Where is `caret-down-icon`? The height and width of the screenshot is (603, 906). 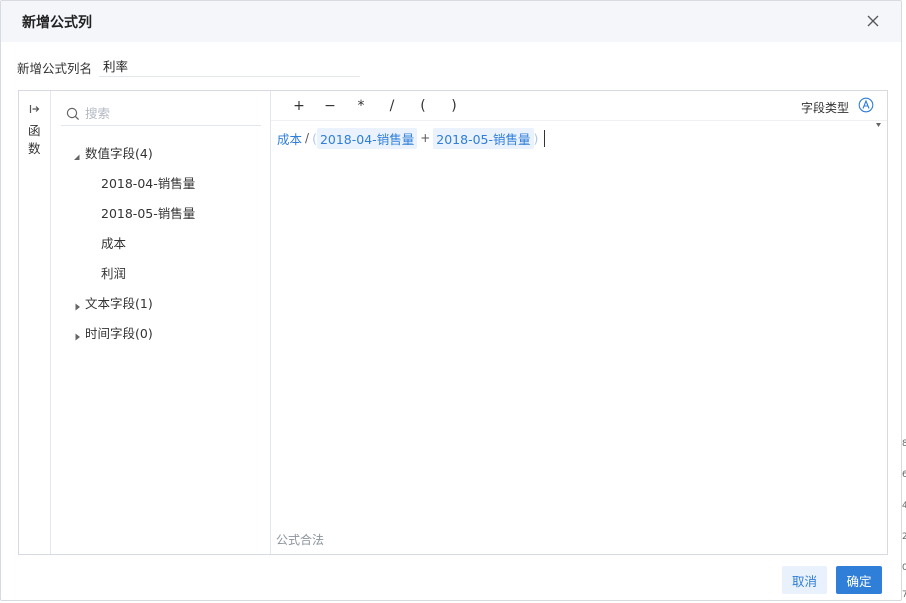 caret-down-icon is located at coordinates (77, 153).